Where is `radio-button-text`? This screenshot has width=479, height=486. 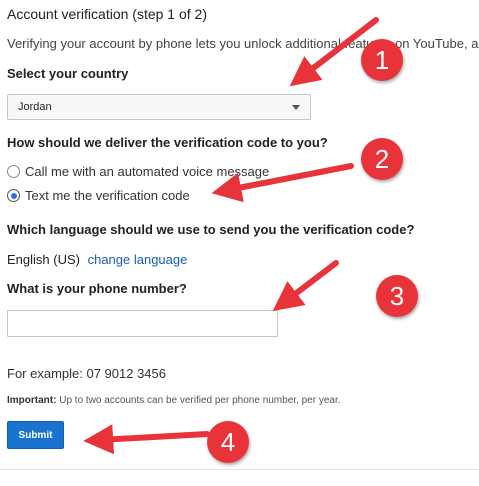 radio-button-text is located at coordinates (13, 195).